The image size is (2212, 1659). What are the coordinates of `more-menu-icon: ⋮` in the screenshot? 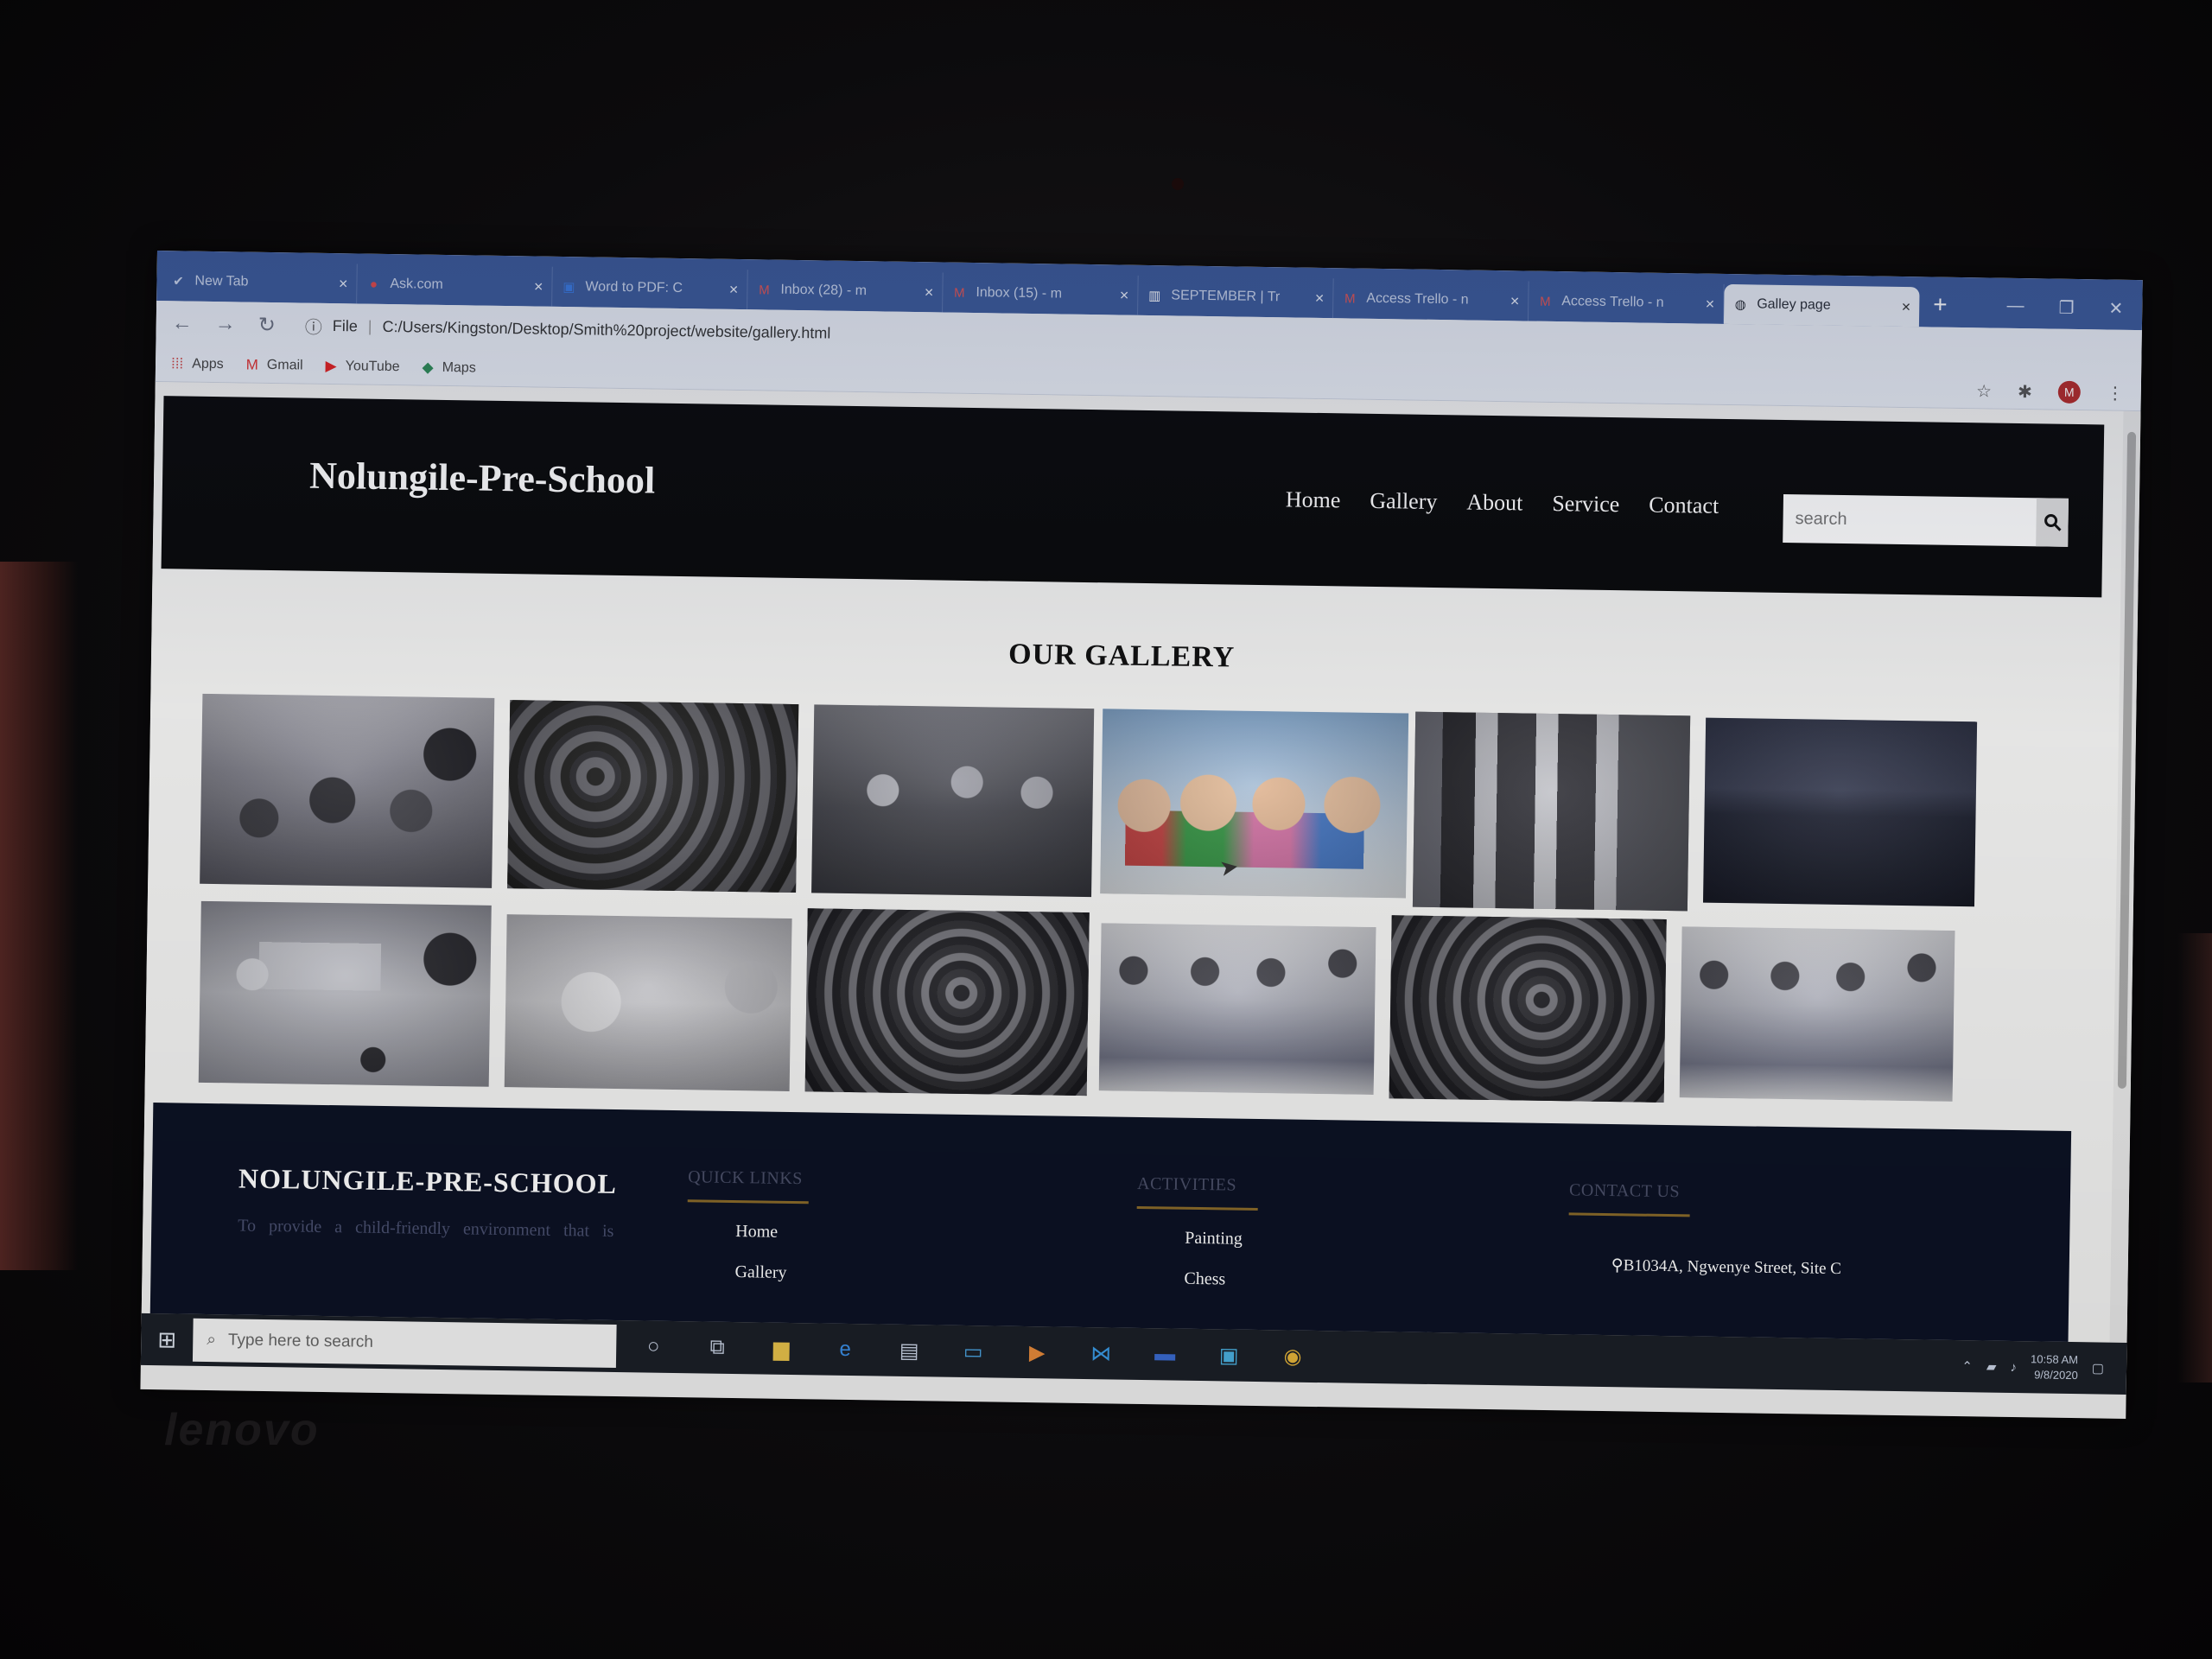 It's located at (2115, 393).